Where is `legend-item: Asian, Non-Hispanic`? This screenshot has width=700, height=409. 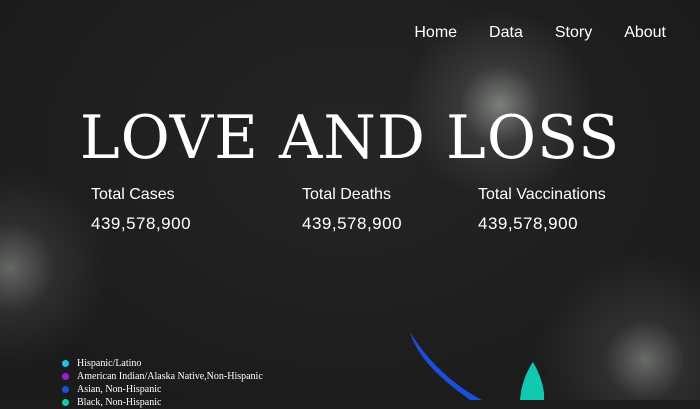
legend-item: Asian, Non-Hispanic is located at coordinates (162, 389).